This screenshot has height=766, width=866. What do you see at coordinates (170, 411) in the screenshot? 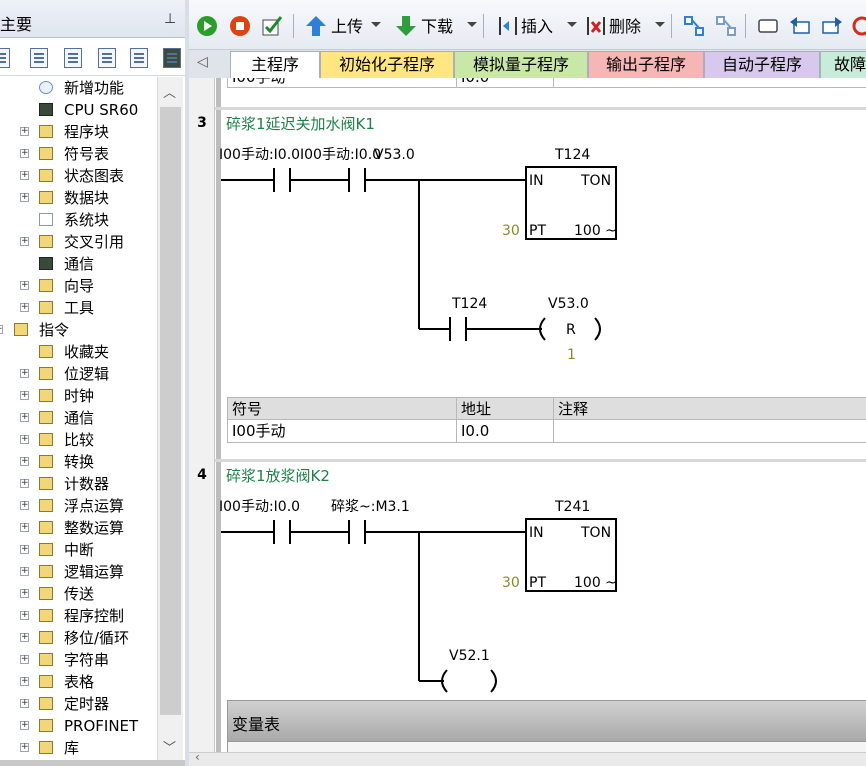
I see `scroll-thumb` at bounding box center [170, 411].